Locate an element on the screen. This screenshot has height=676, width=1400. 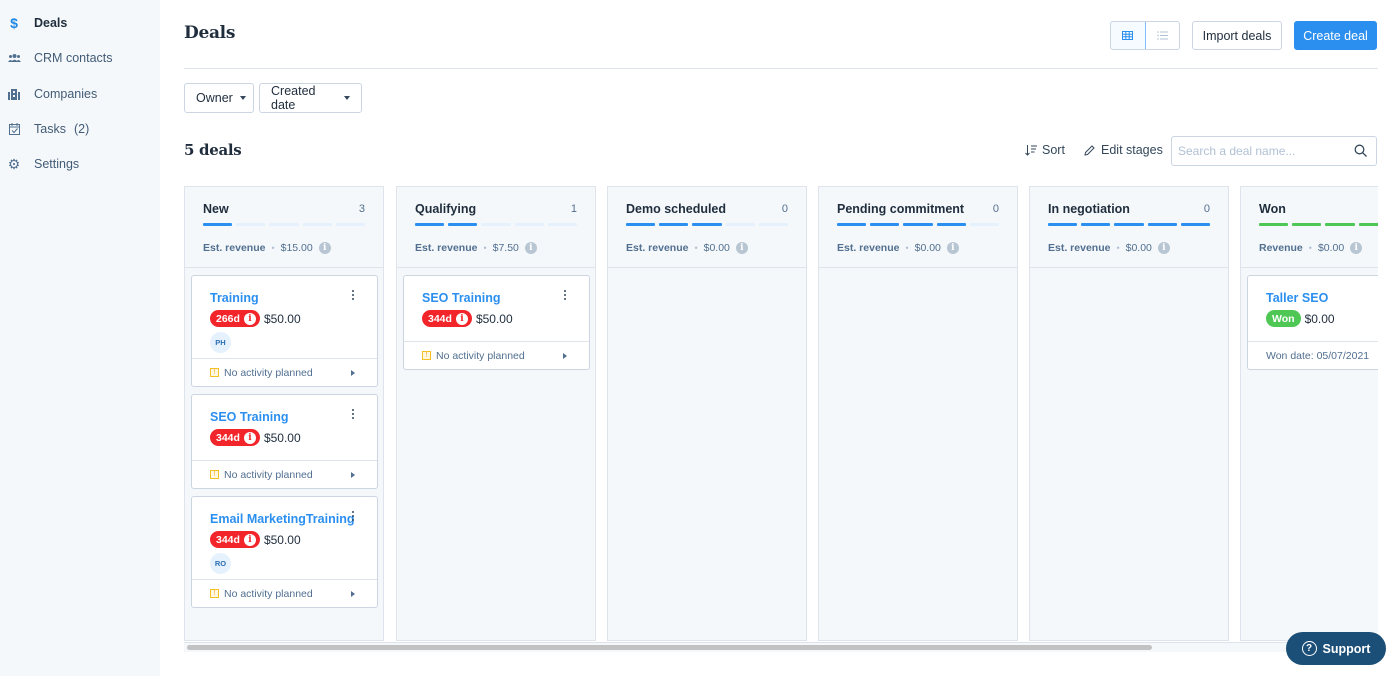
alert-icon: i is located at coordinates (249, 437).